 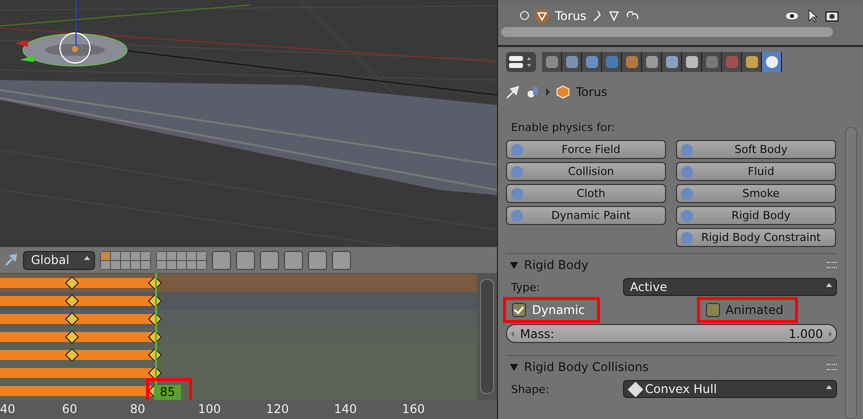 What do you see at coordinates (756, 193) in the screenshot?
I see `physics-button: Smoke` at bounding box center [756, 193].